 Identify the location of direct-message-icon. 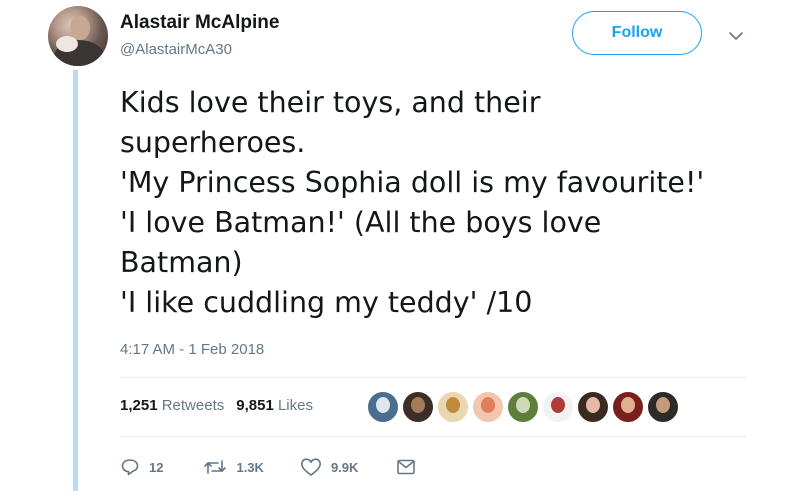
(406, 467).